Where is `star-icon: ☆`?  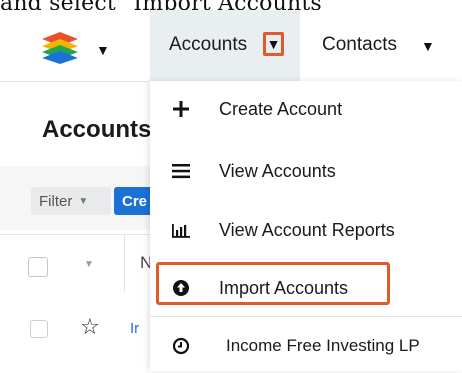
star-icon: ☆ is located at coordinates (90, 327).